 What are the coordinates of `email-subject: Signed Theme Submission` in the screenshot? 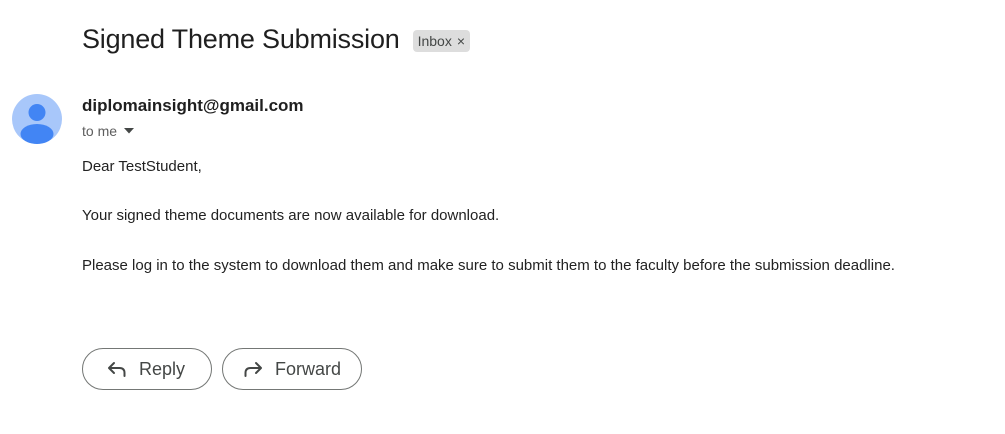 It's located at (241, 39).